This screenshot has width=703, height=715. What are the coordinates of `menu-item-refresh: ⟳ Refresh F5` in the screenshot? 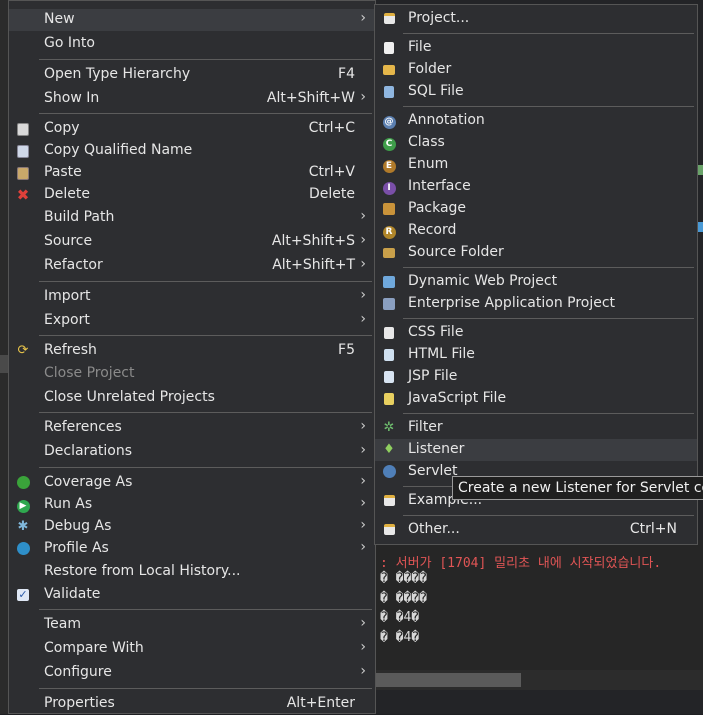 It's located at (192, 351).